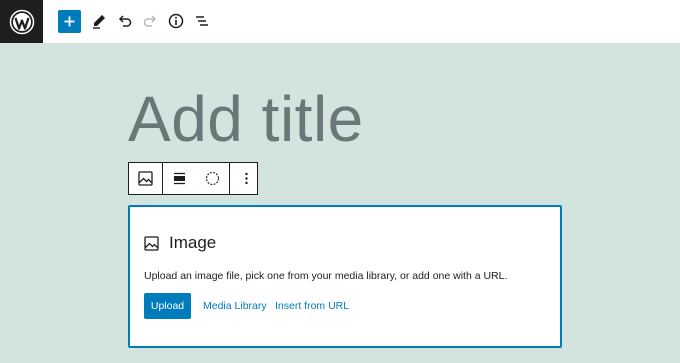 The image size is (680, 363). What do you see at coordinates (21, 21) in the screenshot?
I see `wordpress-logo-icon` at bounding box center [21, 21].